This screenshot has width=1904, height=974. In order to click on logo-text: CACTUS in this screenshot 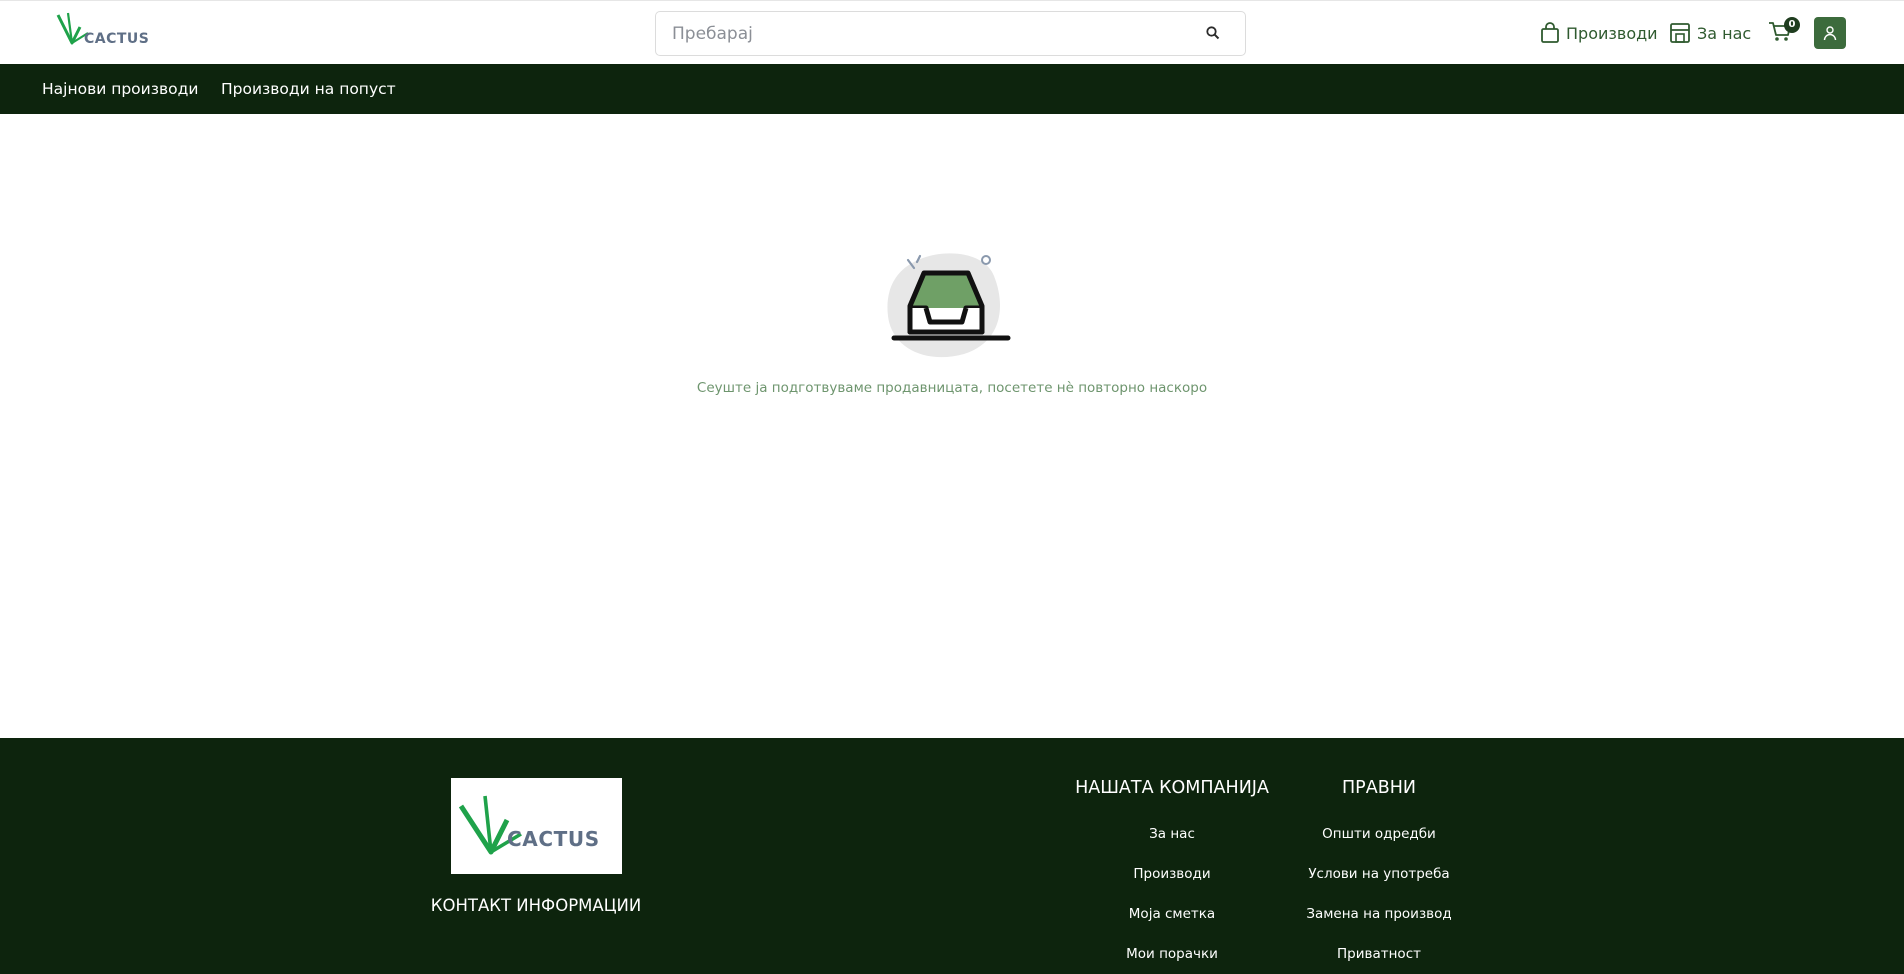, I will do `click(117, 39)`.